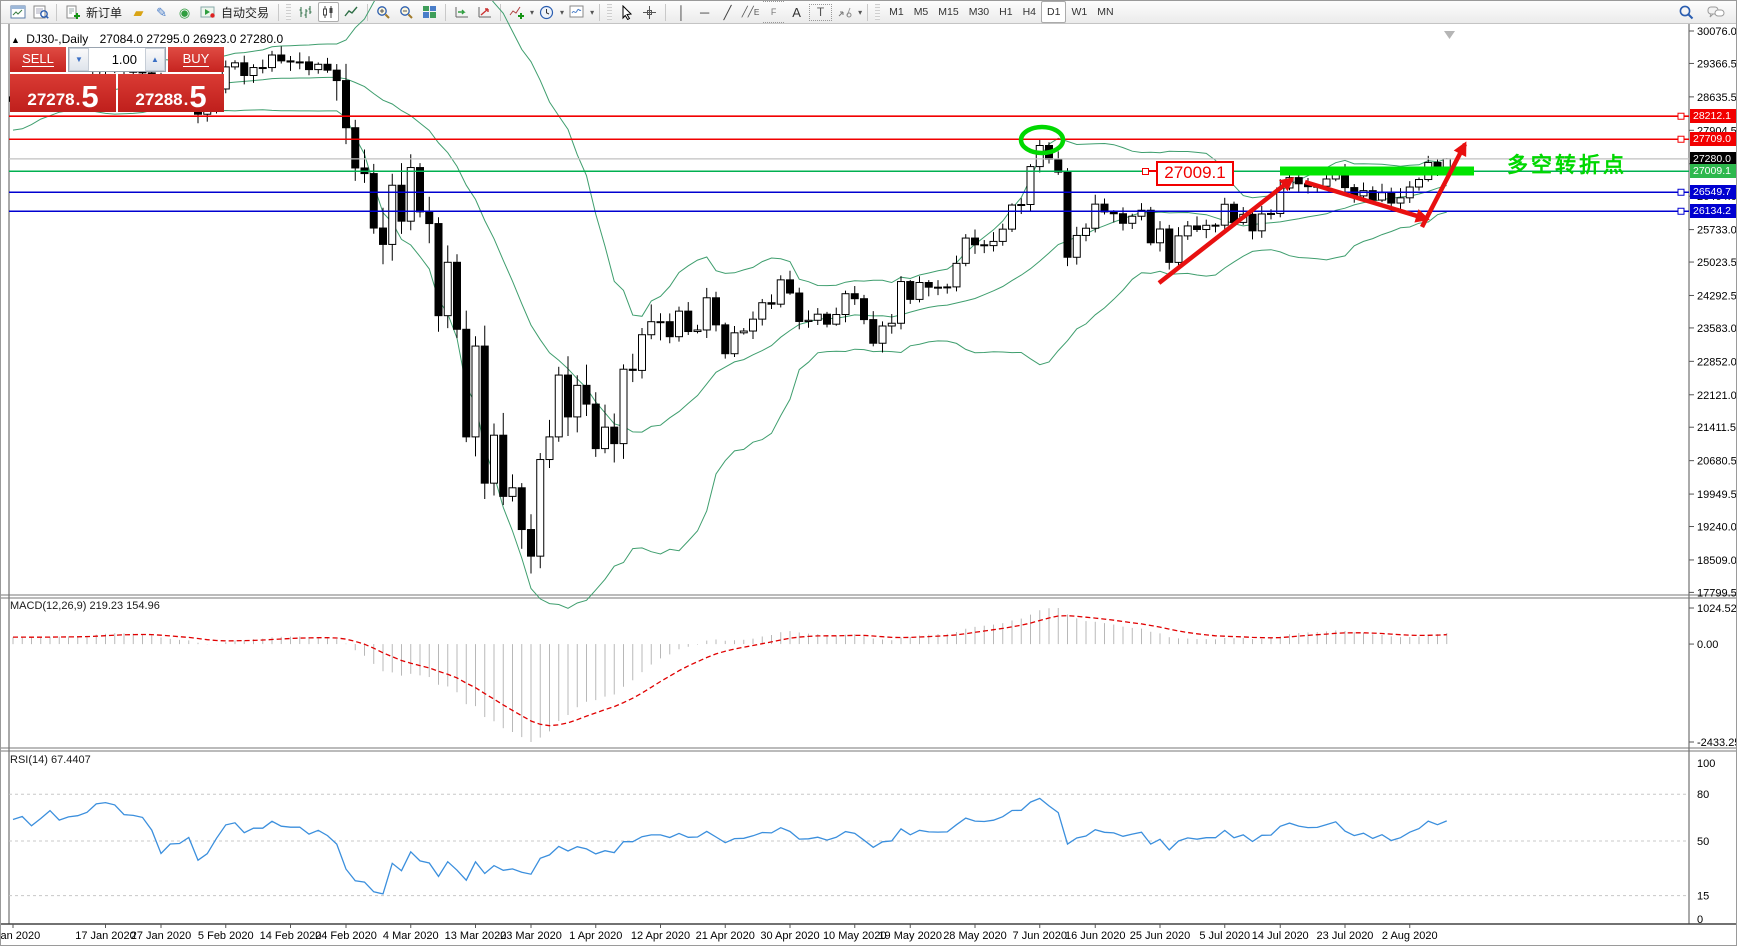 This screenshot has height=946, width=1737. I want to click on svg-text: 20680.5, so click(1717, 462).